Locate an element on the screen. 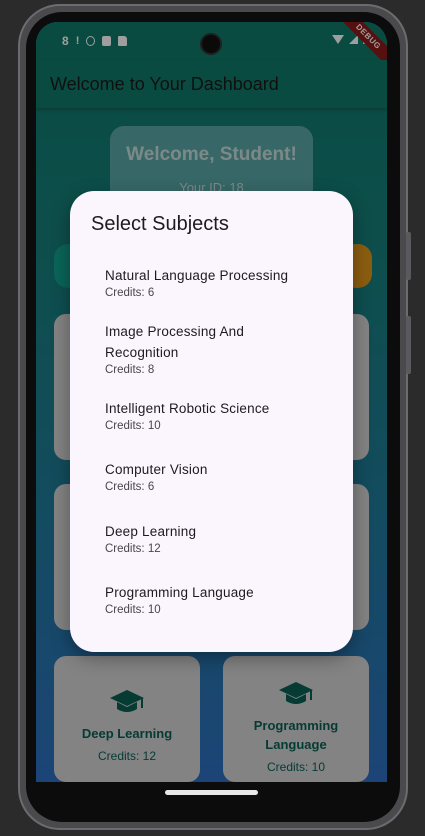 The height and width of the screenshot is (836, 425). subject-option: Natural Language Processing Credits: 6 is located at coordinates (217, 282).